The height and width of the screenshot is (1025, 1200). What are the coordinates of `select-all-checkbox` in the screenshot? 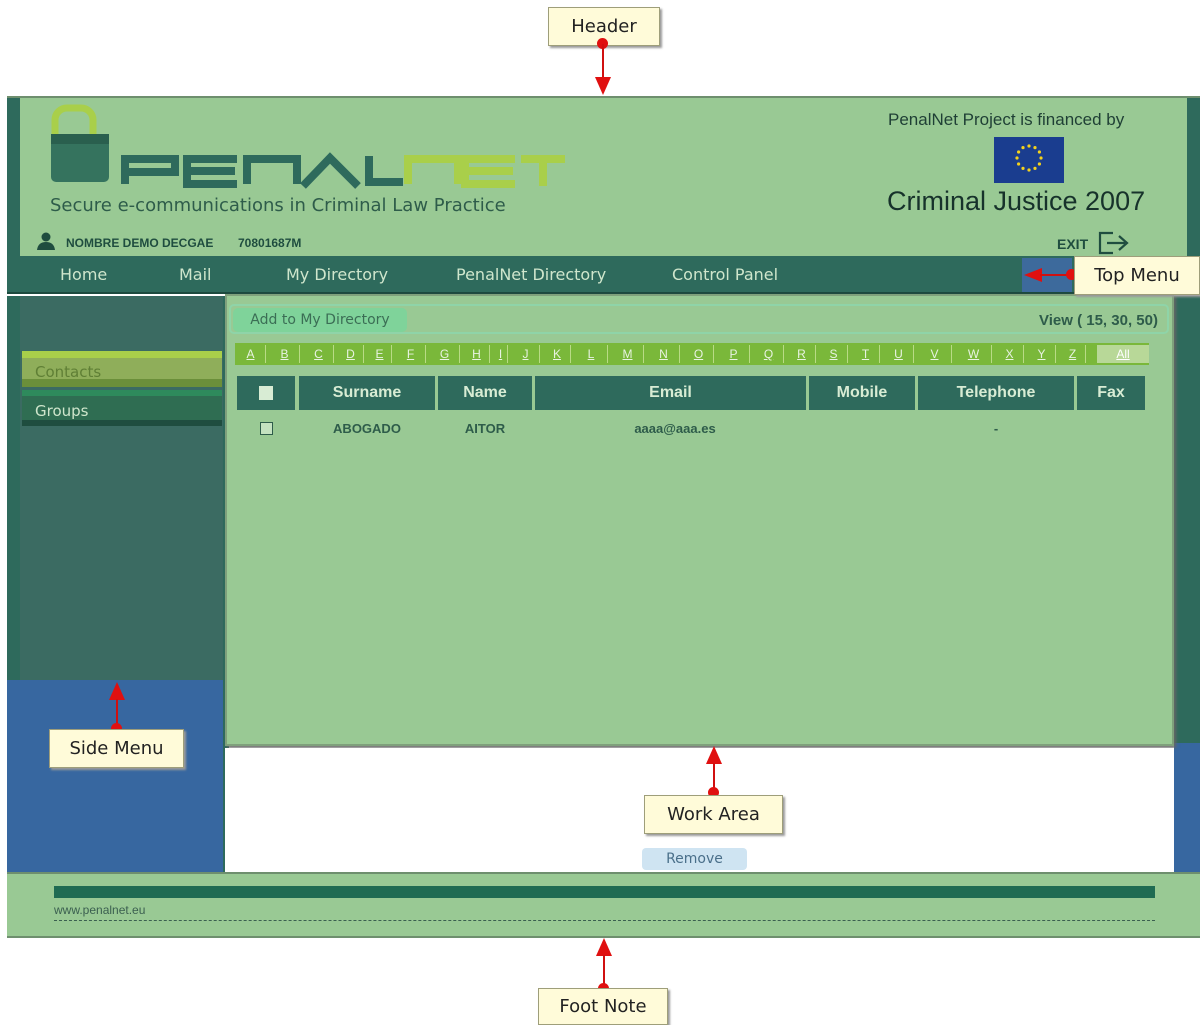 It's located at (266, 393).